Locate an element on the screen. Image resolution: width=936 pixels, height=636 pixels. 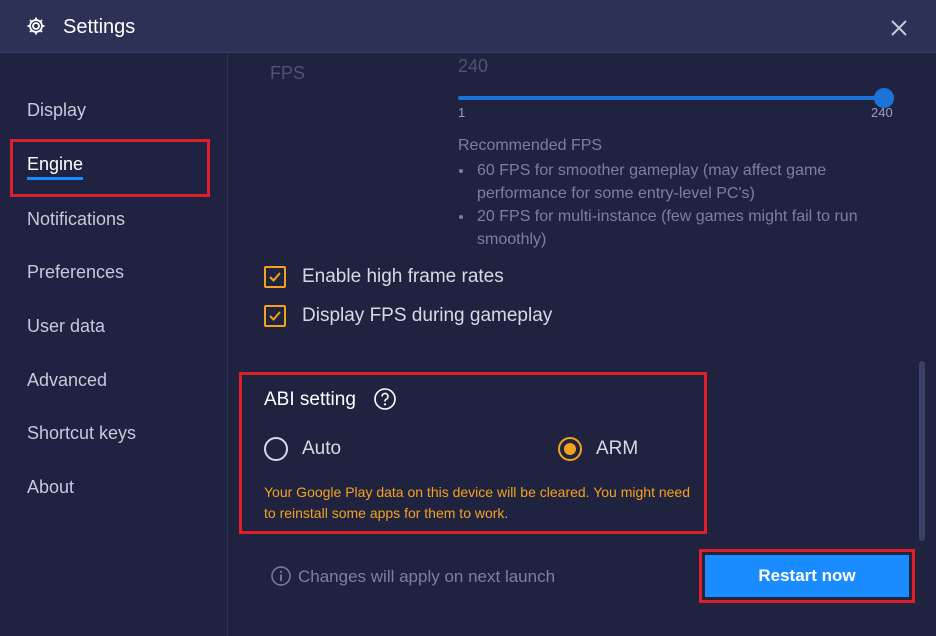
fps-label: FPS is located at coordinates (288, 73).